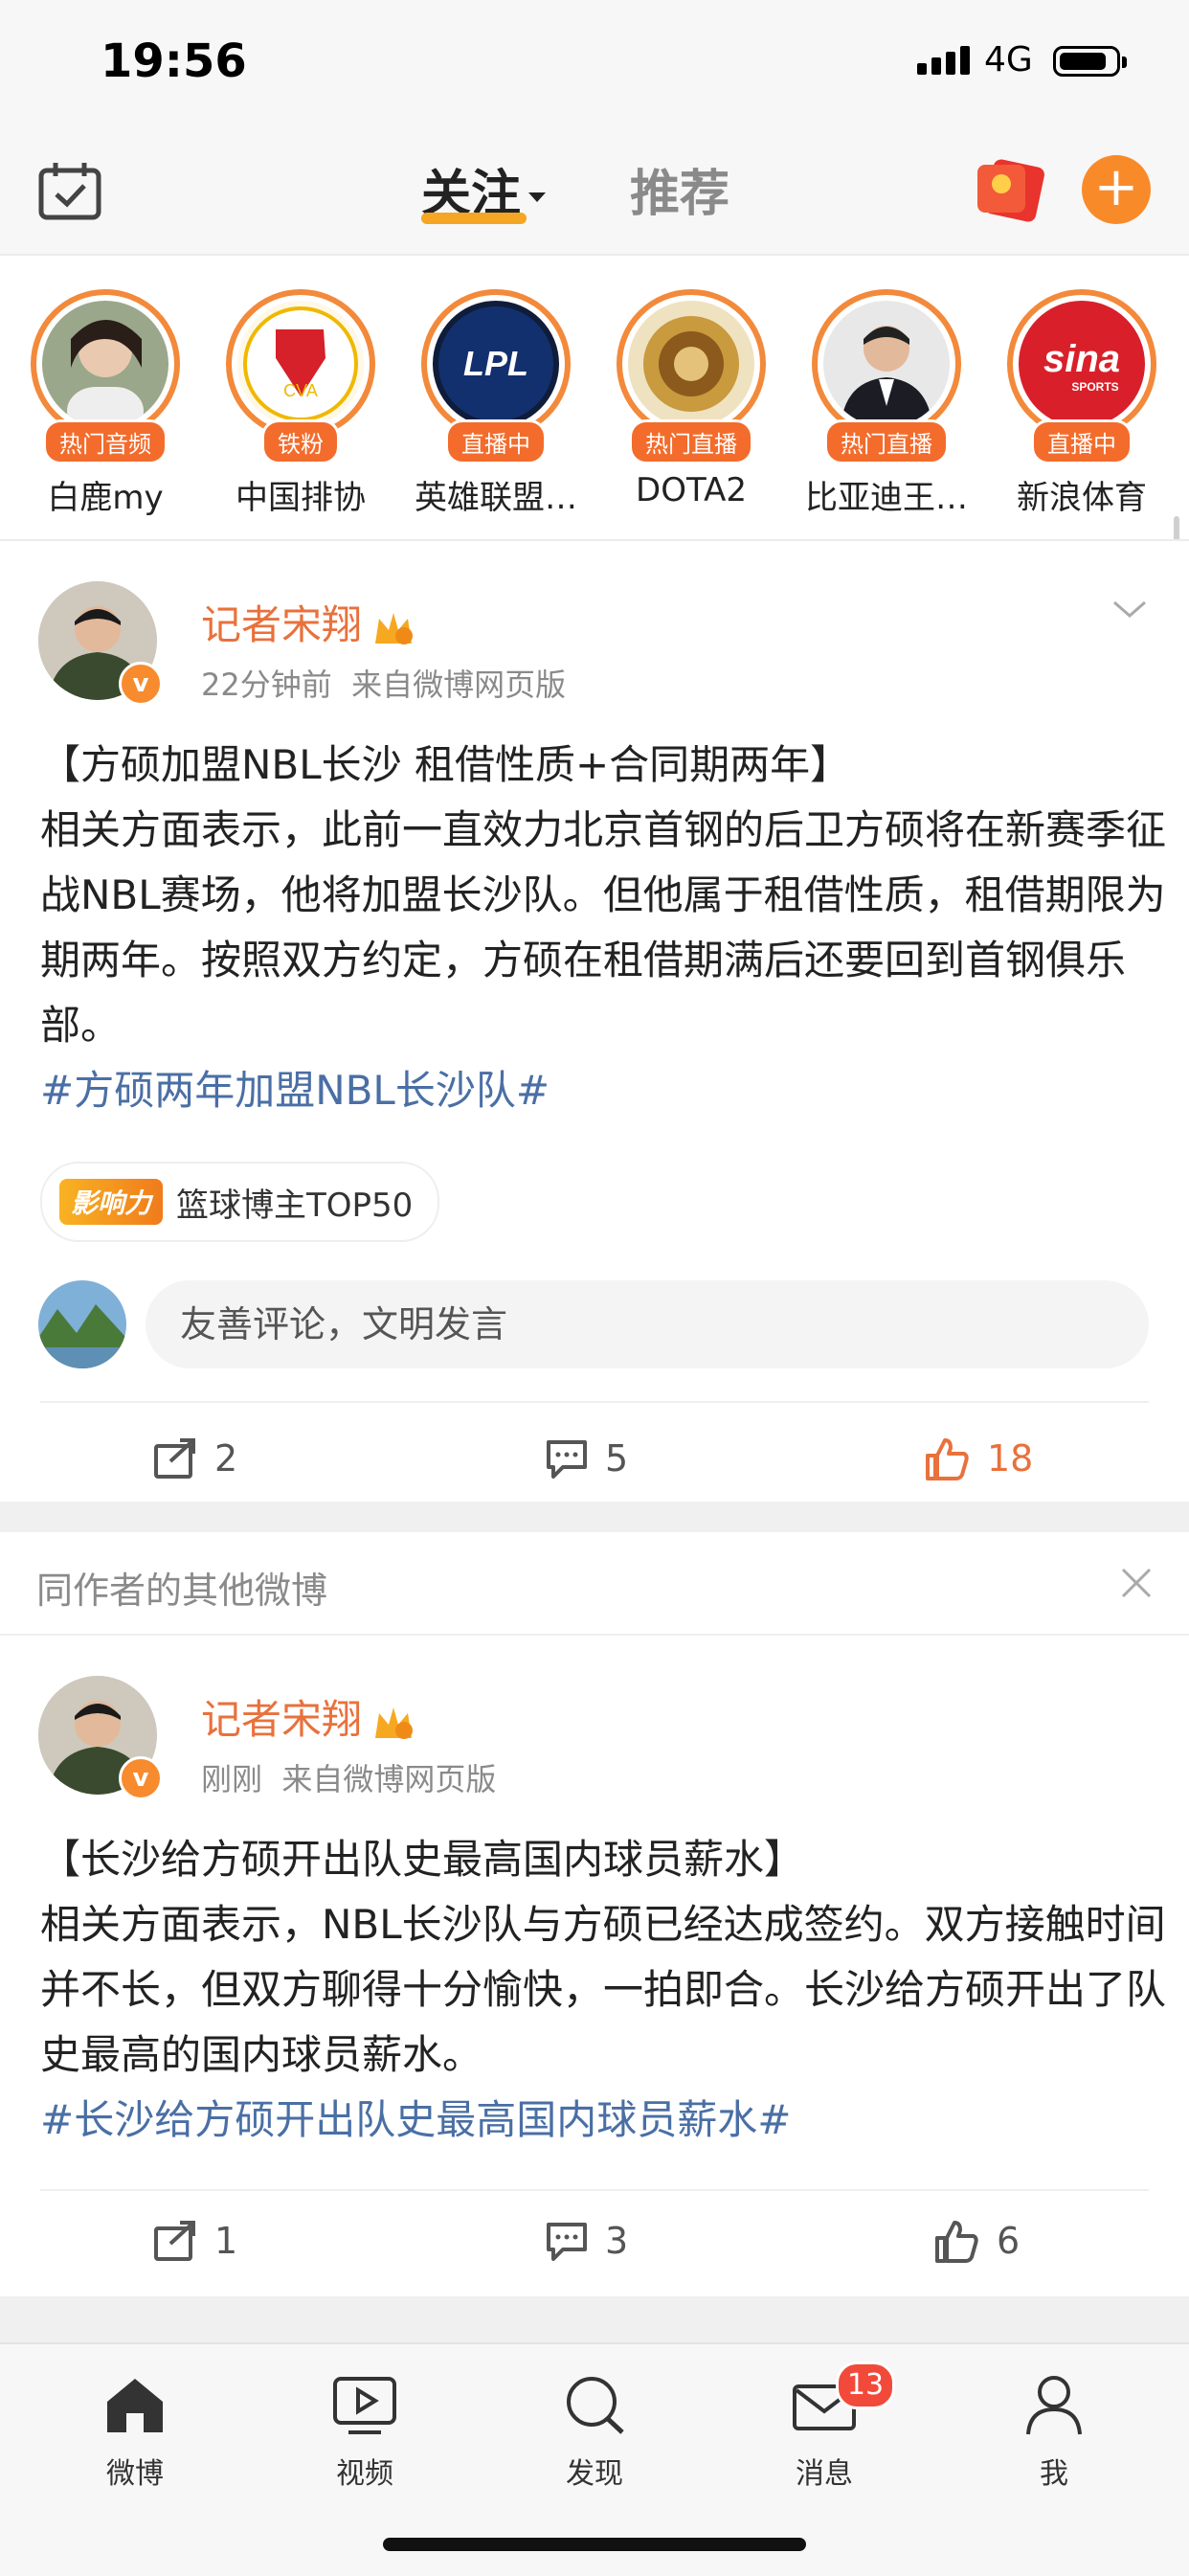  I want to click on comment-button: 3, so click(587, 2241).